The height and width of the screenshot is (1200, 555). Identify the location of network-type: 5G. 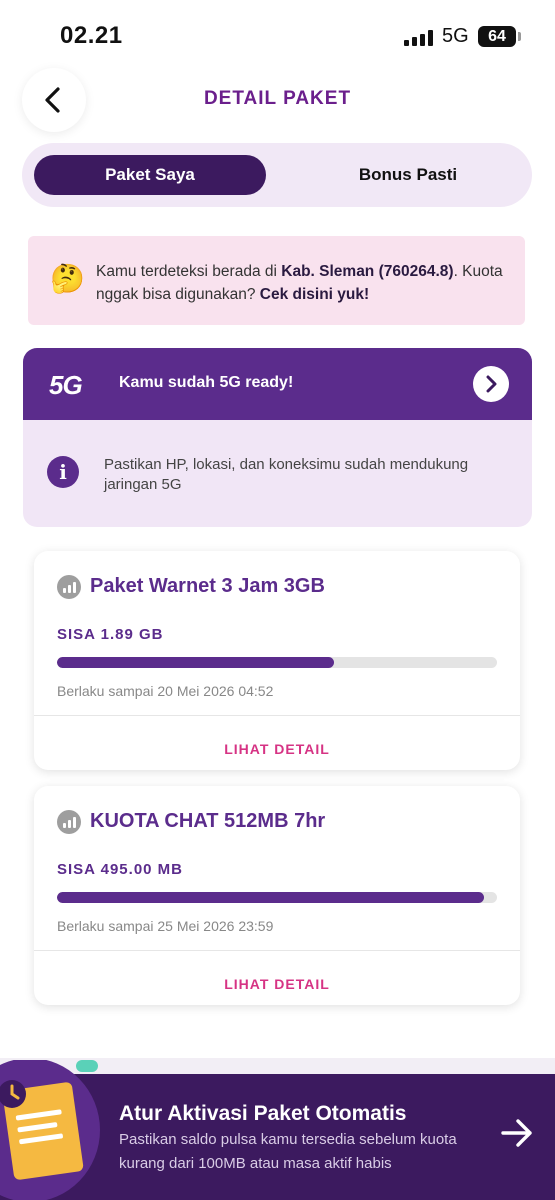
(455, 36).